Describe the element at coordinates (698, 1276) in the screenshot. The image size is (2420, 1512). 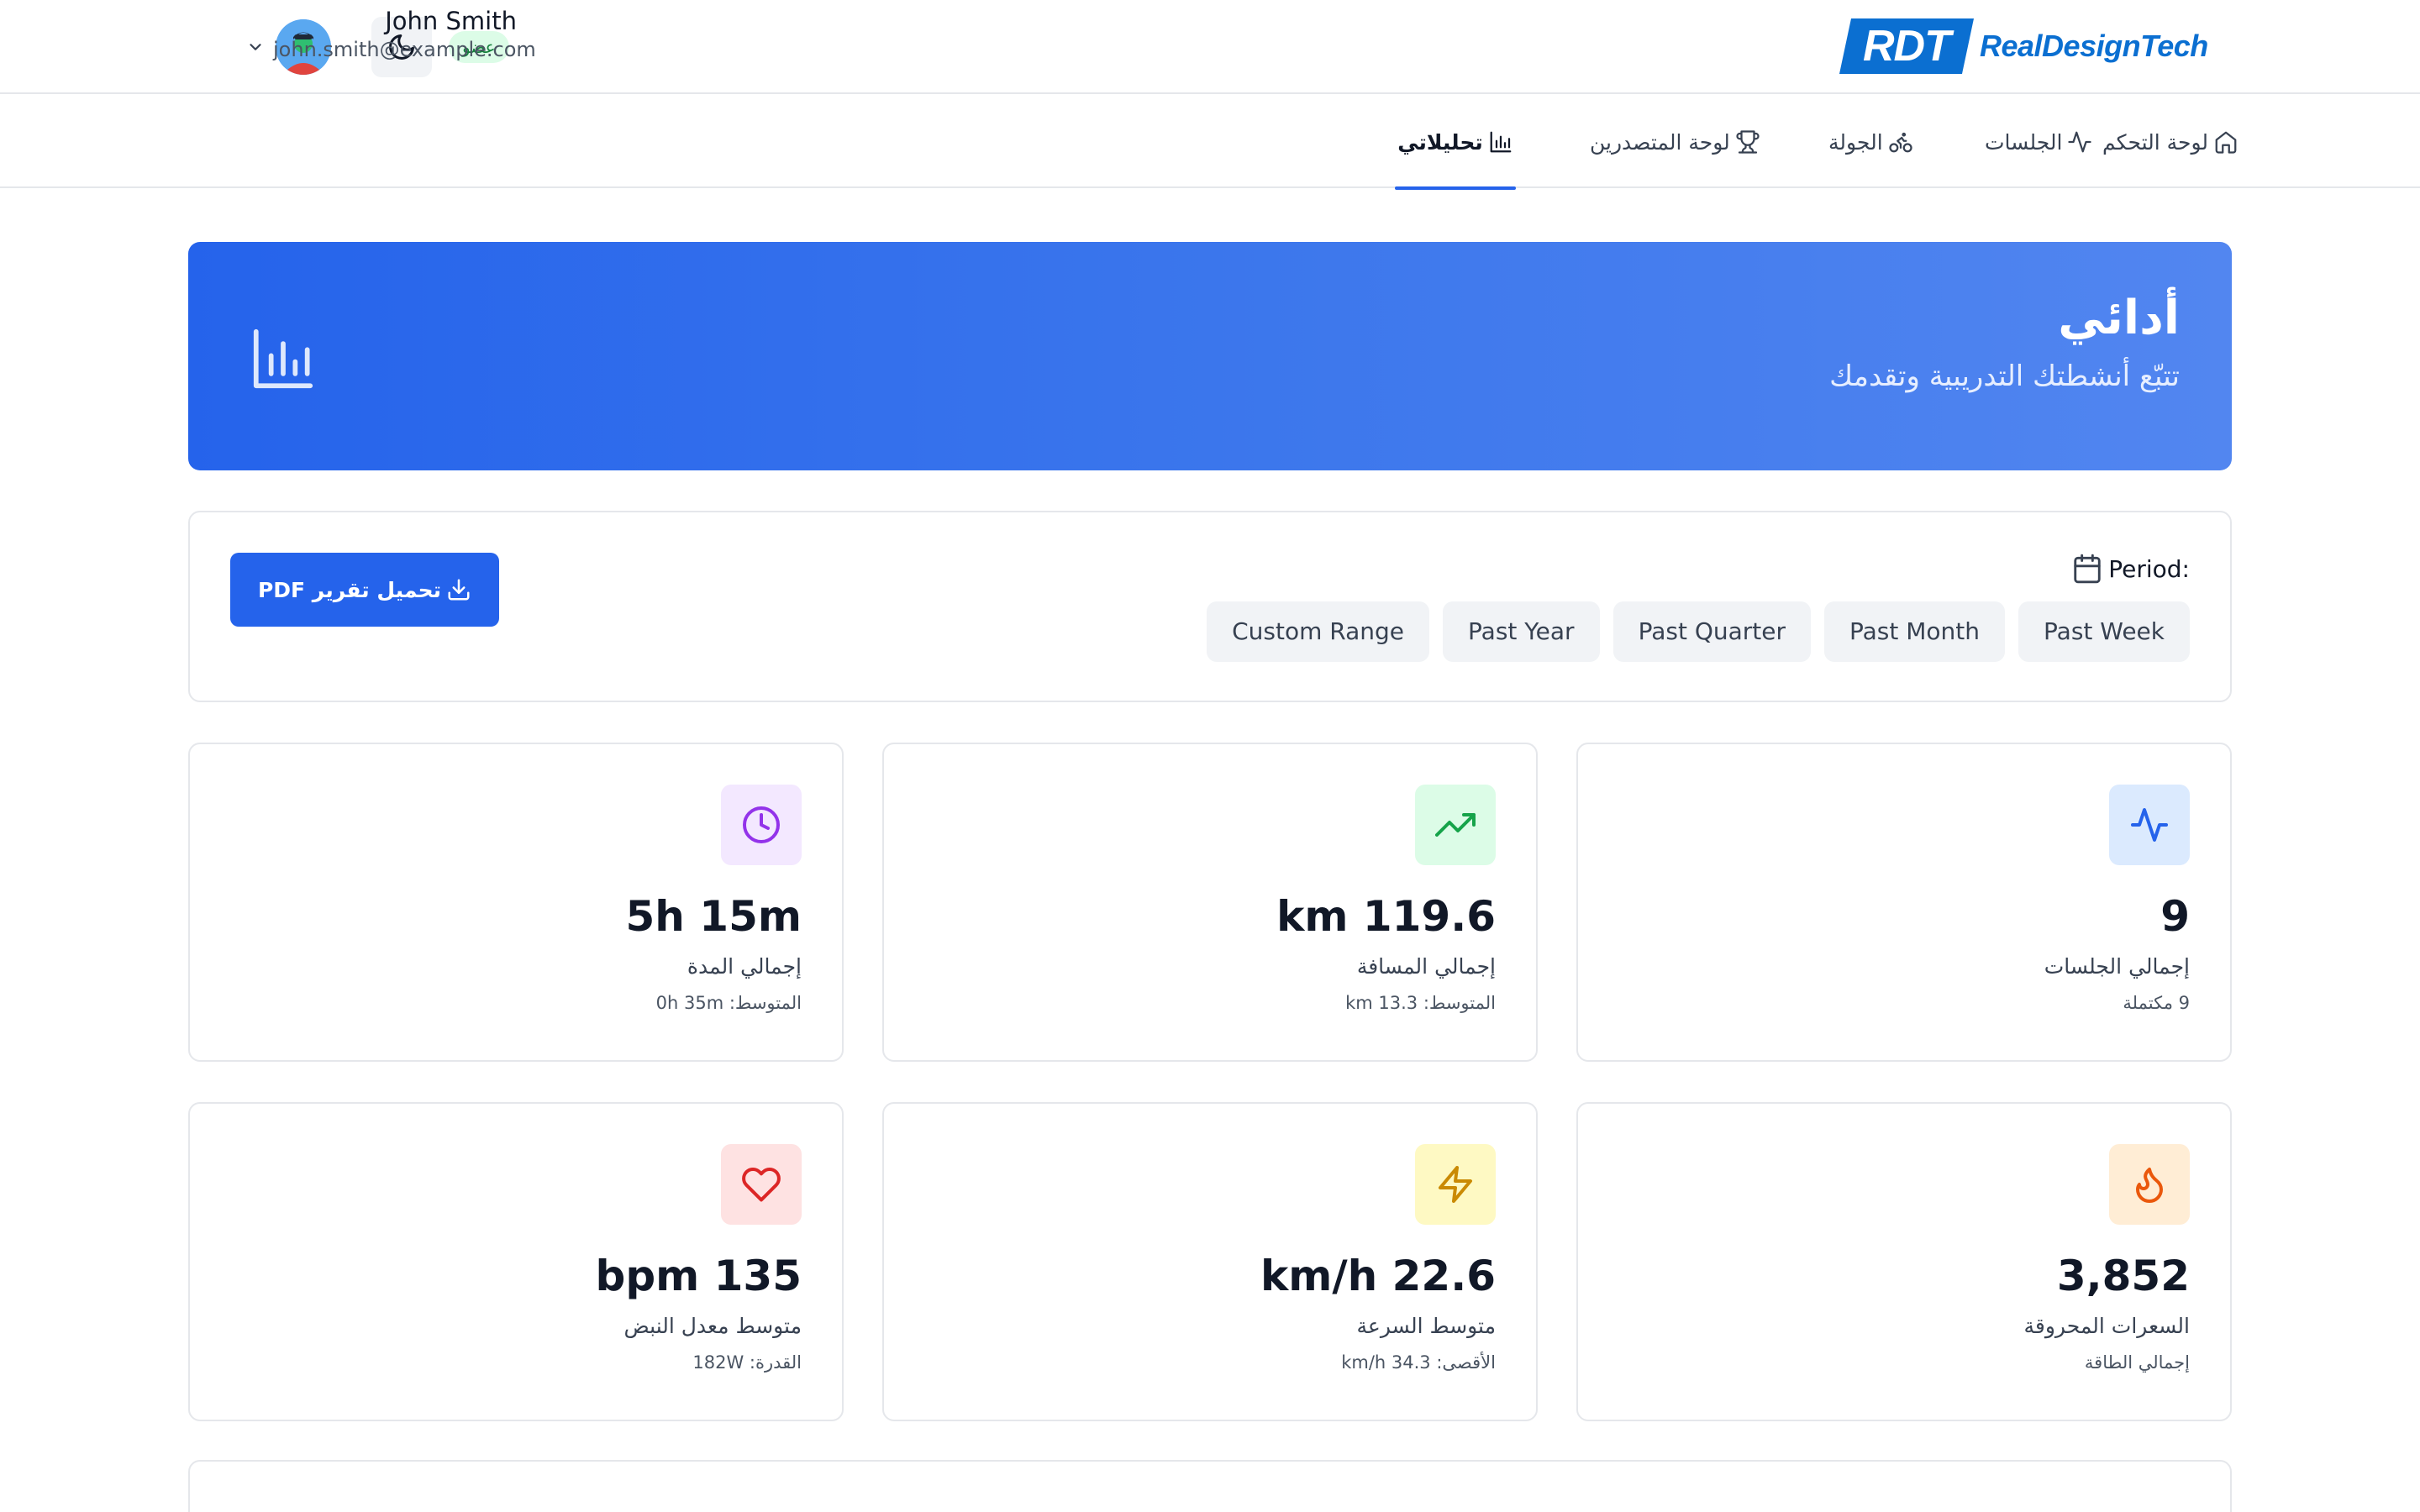
I see `stat-value: bpm 135` at that location.